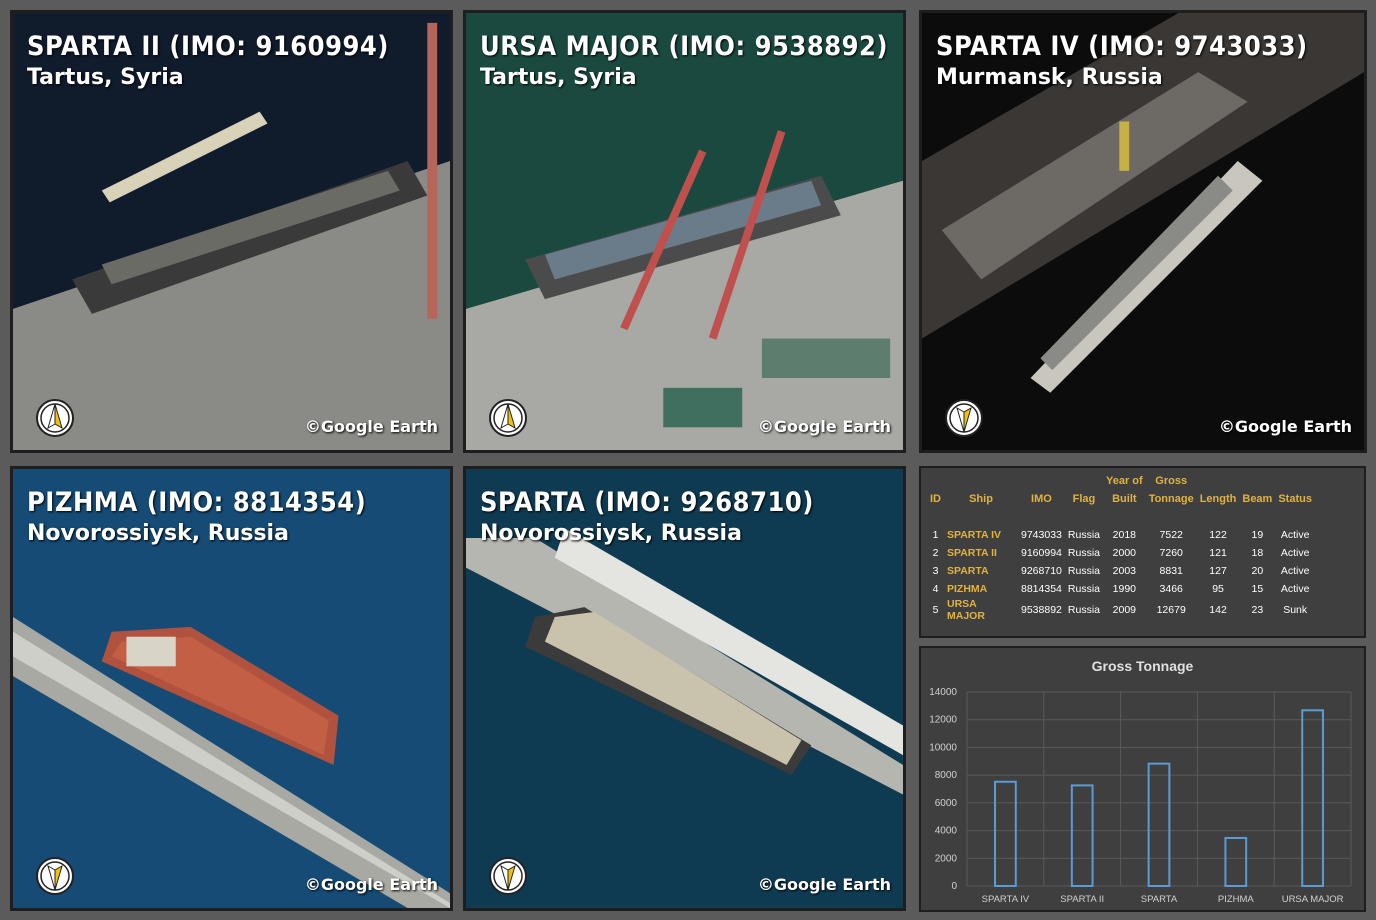  What do you see at coordinates (1218, 499) in the screenshot?
I see `col-length: Length` at bounding box center [1218, 499].